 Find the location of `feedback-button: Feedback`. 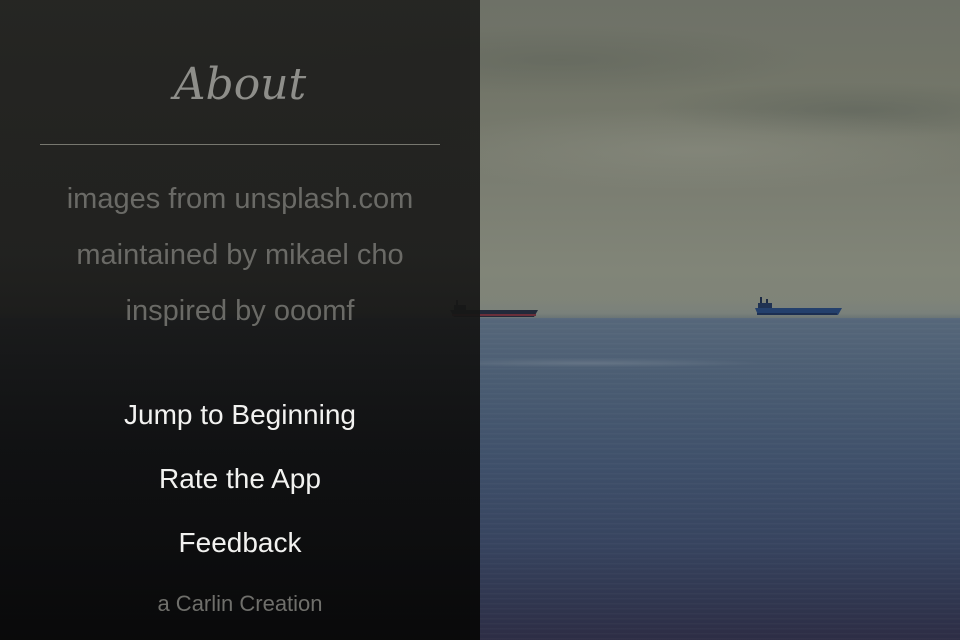

feedback-button: Feedback is located at coordinates (240, 543).